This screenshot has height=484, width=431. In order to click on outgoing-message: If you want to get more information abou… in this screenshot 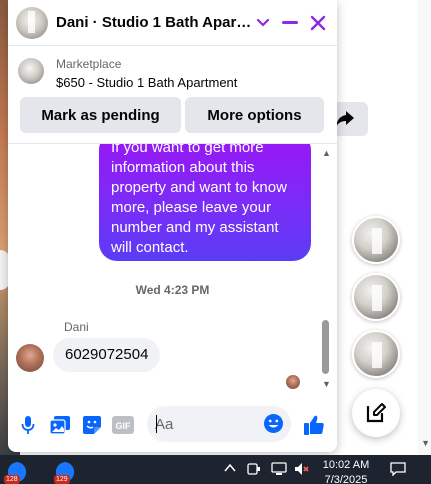, I will do `click(205, 202)`.